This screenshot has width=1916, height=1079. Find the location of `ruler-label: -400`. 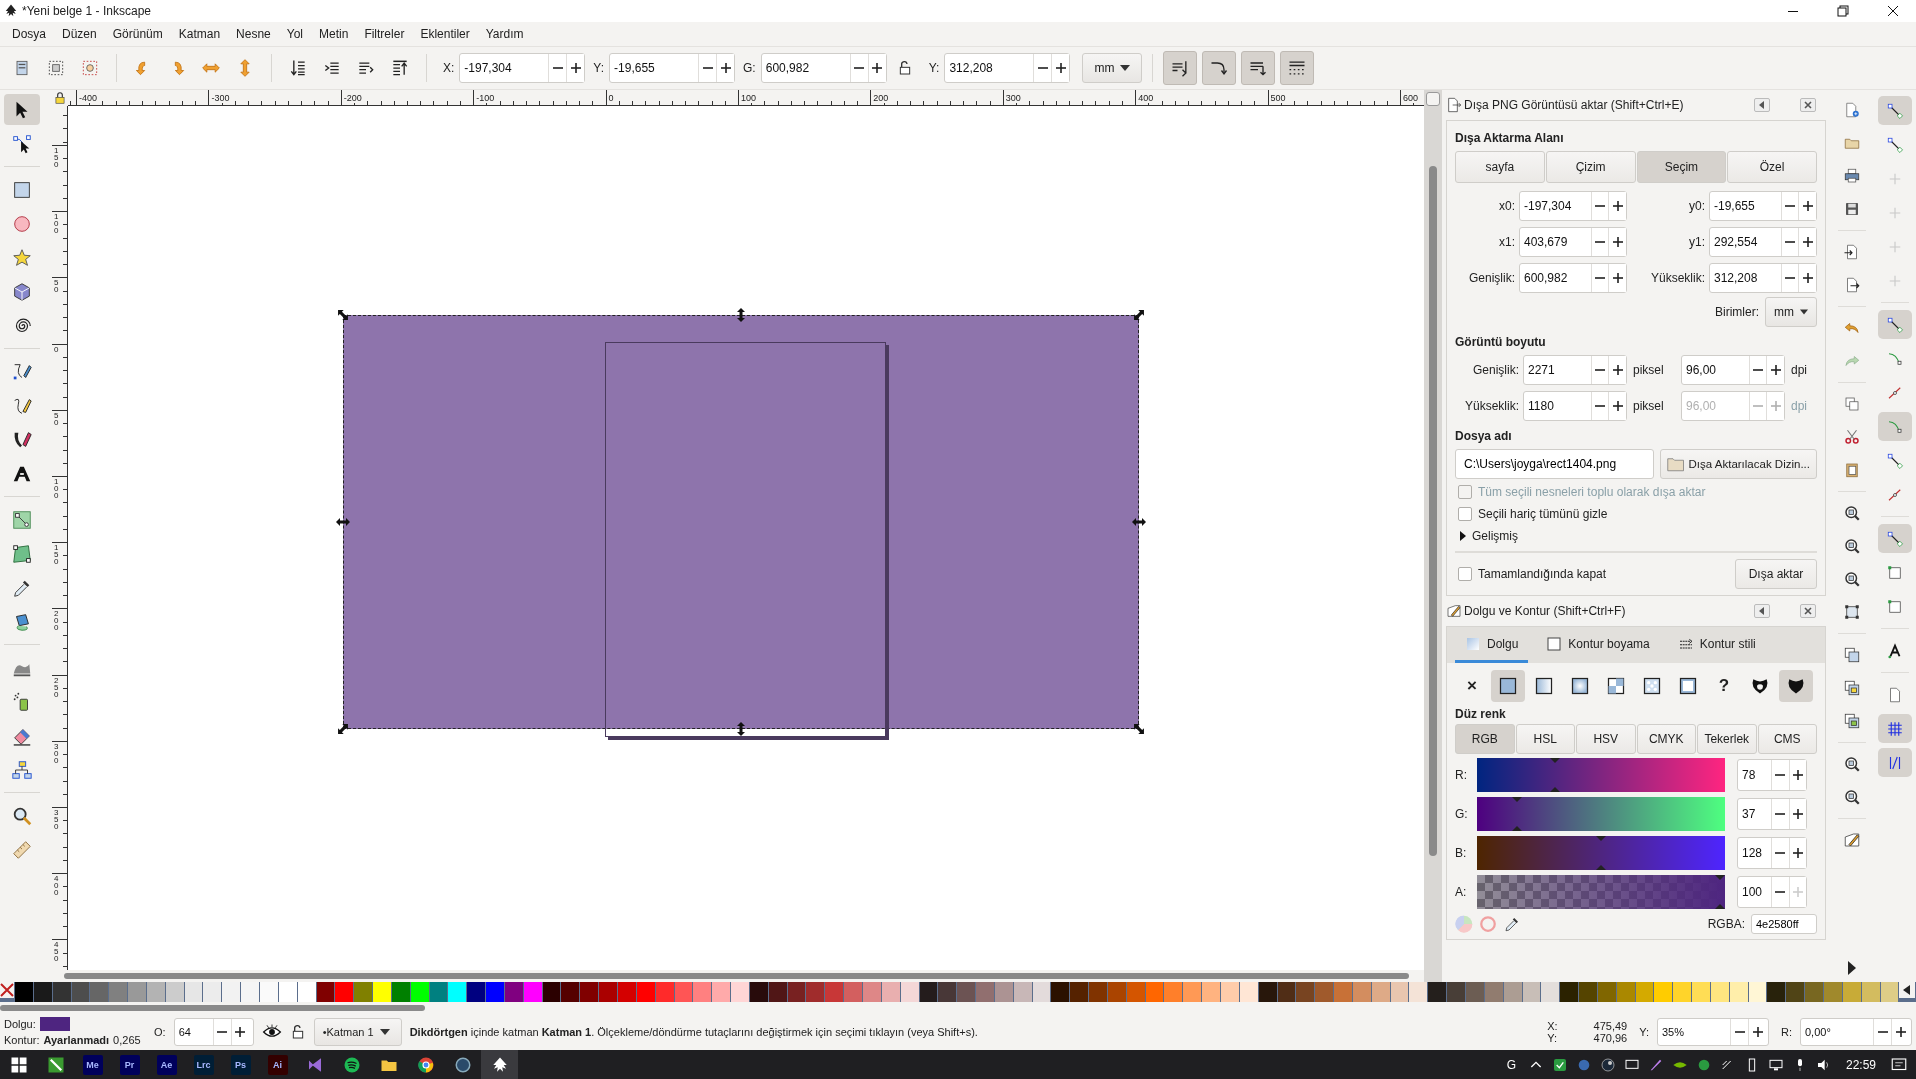

ruler-label: -400 is located at coordinates (87, 98).